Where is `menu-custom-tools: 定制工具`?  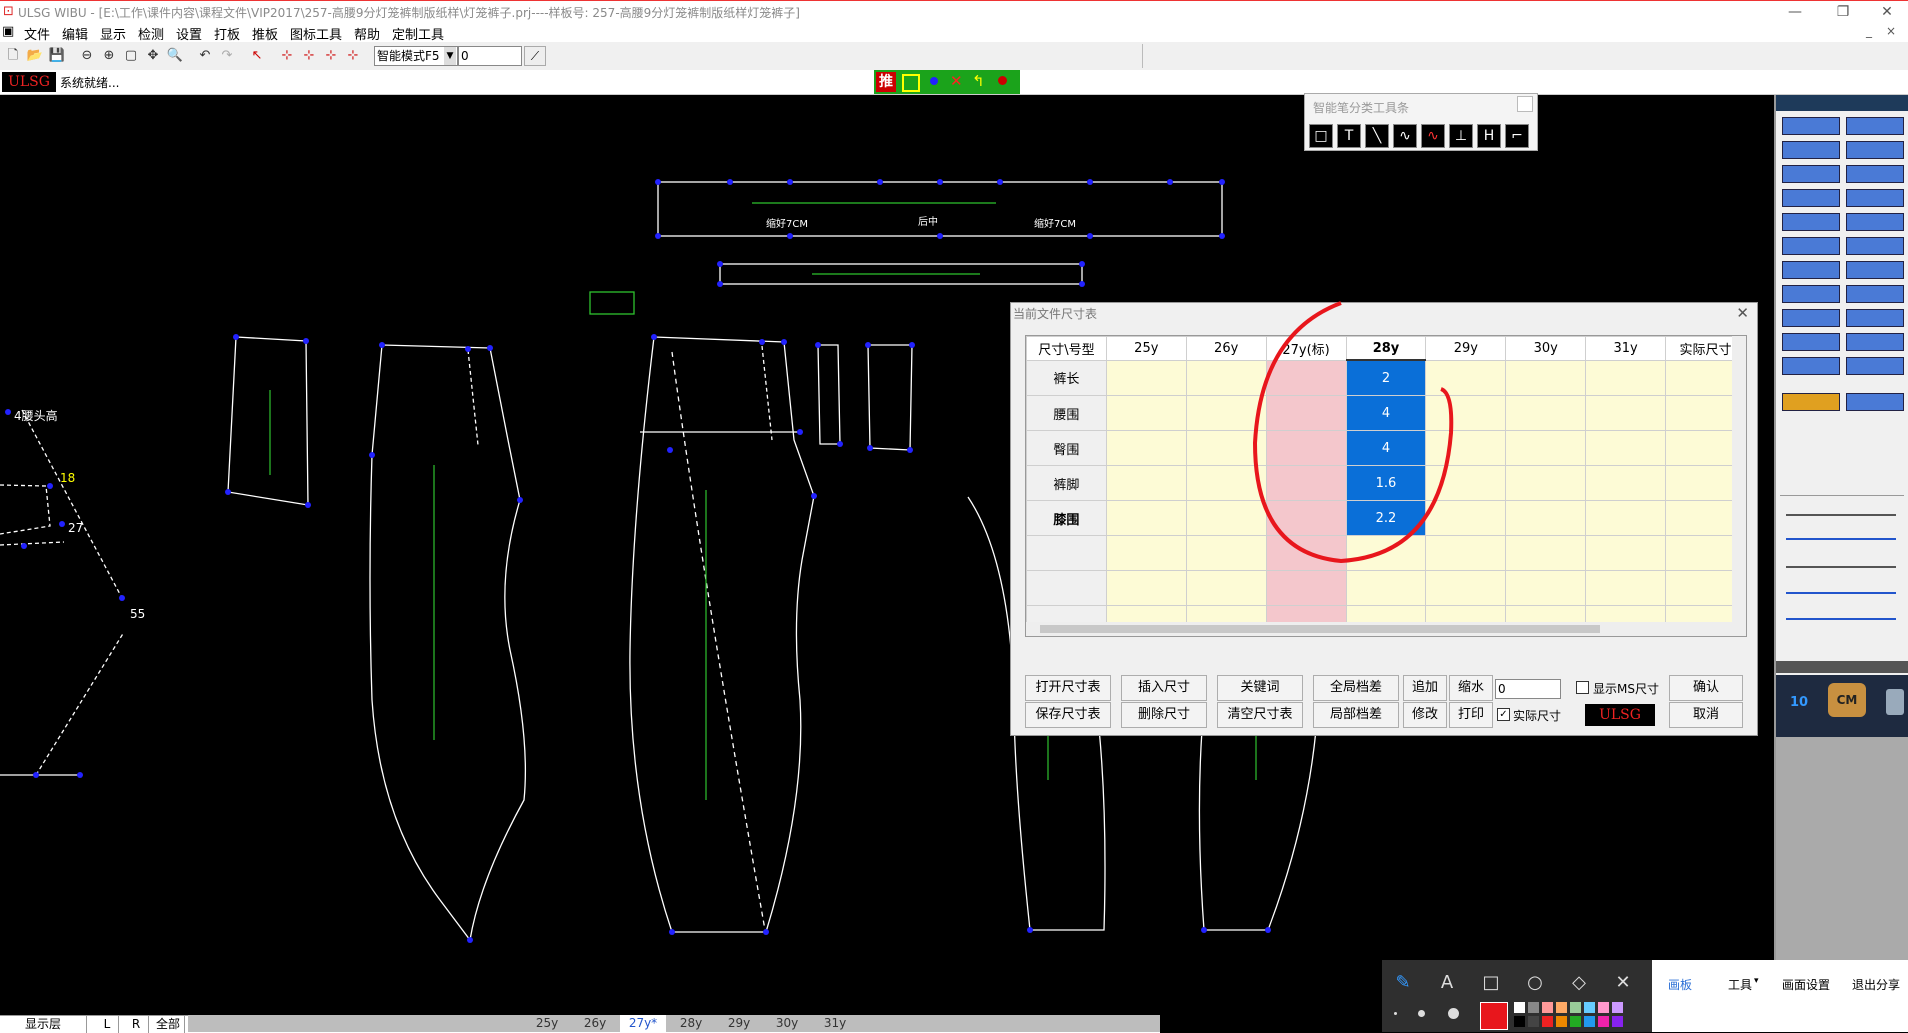 menu-custom-tools: 定制工具 is located at coordinates (418, 33).